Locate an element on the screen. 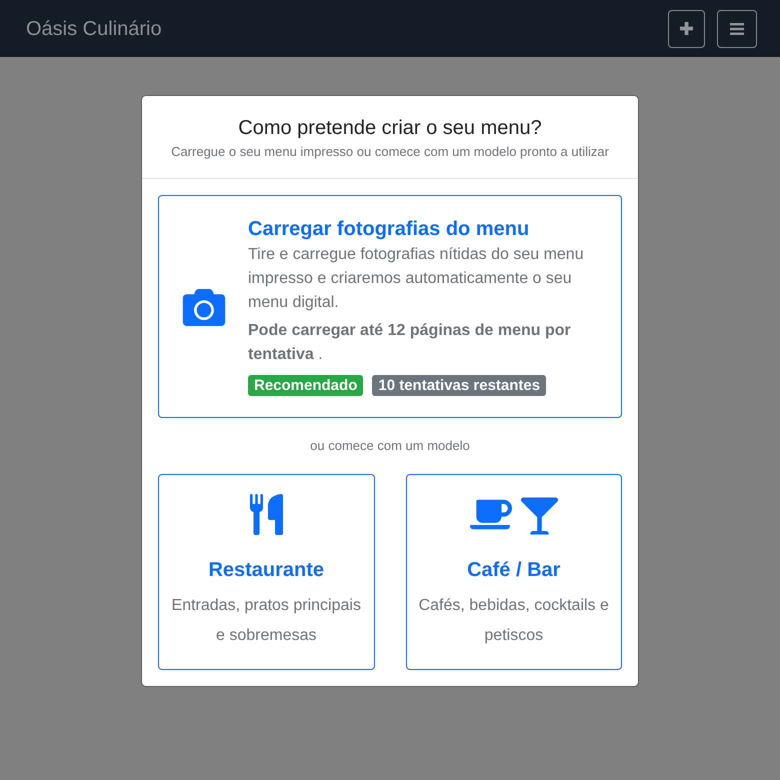 This screenshot has height=780, width=780. plus-icon is located at coordinates (686, 28).